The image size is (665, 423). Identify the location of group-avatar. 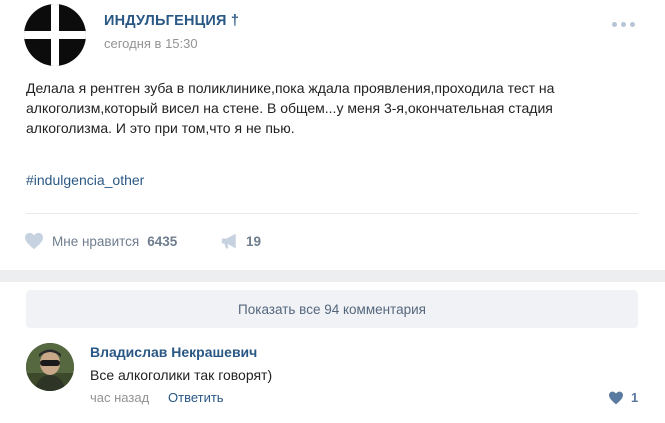
(55, 35).